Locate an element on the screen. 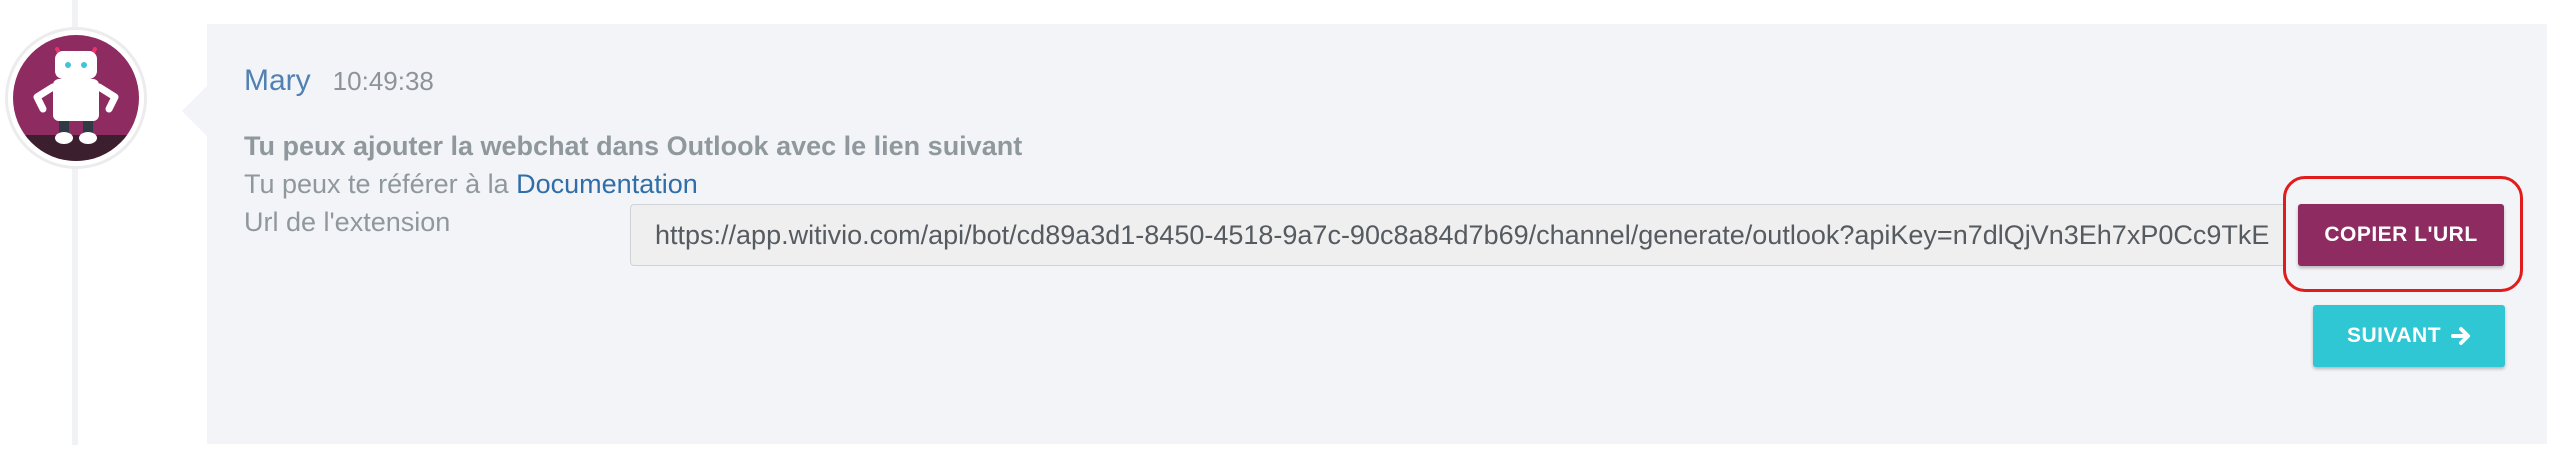 This screenshot has height=460, width=2566. arrow-right-icon is located at coordinates (2461, 336).